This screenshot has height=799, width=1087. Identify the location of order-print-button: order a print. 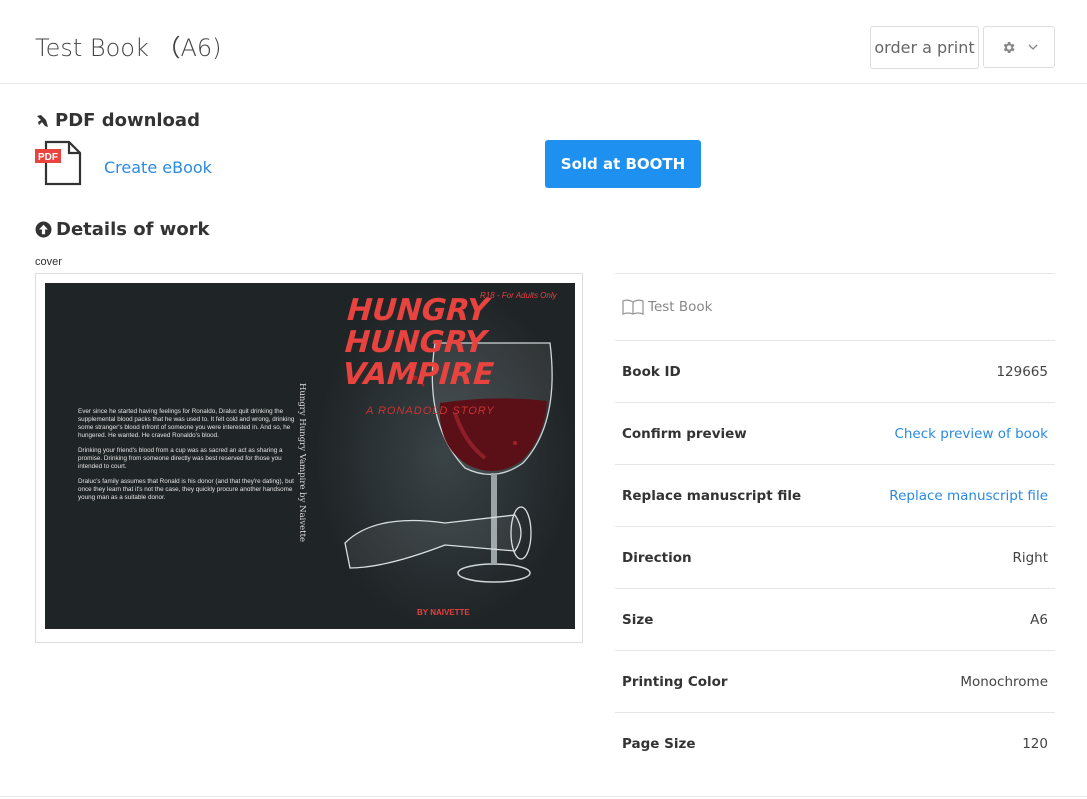
(924, 47).